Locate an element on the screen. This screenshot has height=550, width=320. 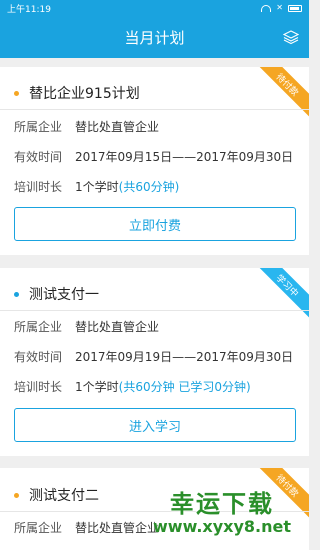
plan-title: 测试支付二 is located at coordinates (56, 495).